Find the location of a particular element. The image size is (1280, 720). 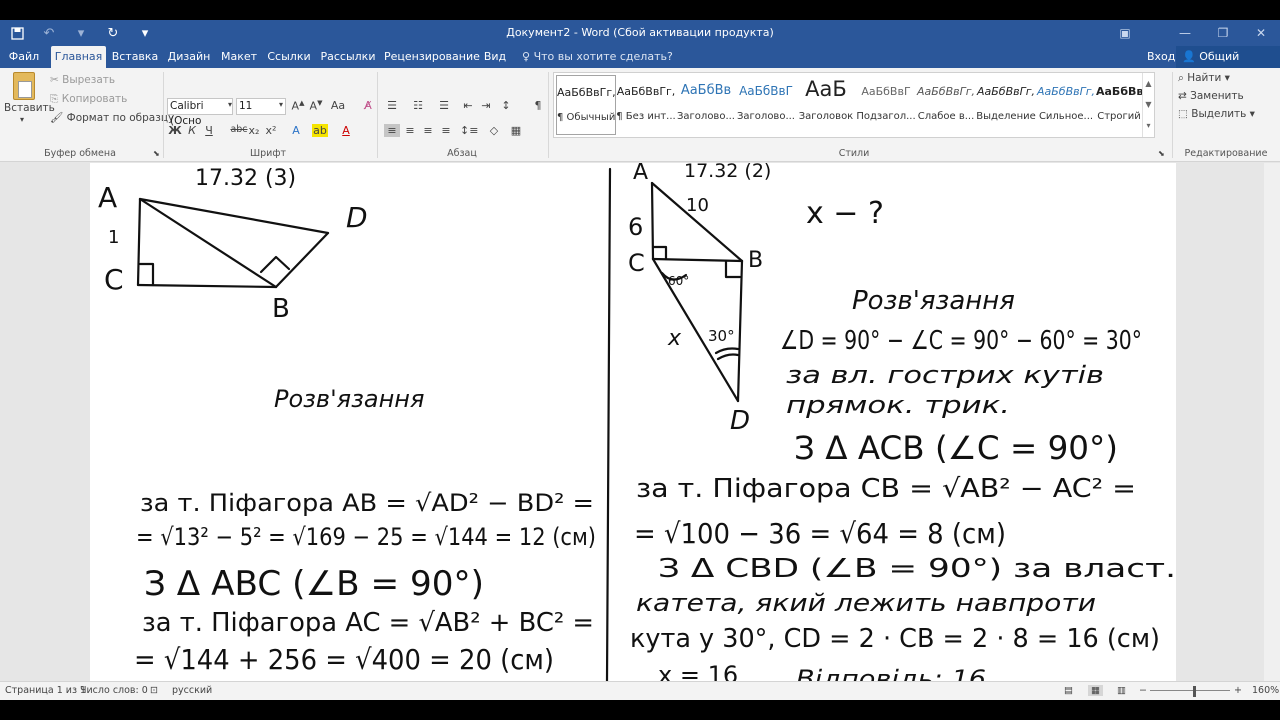

tell-me-box: ♀ Что вы хотите сделать? is located at coordinates (597, 57).